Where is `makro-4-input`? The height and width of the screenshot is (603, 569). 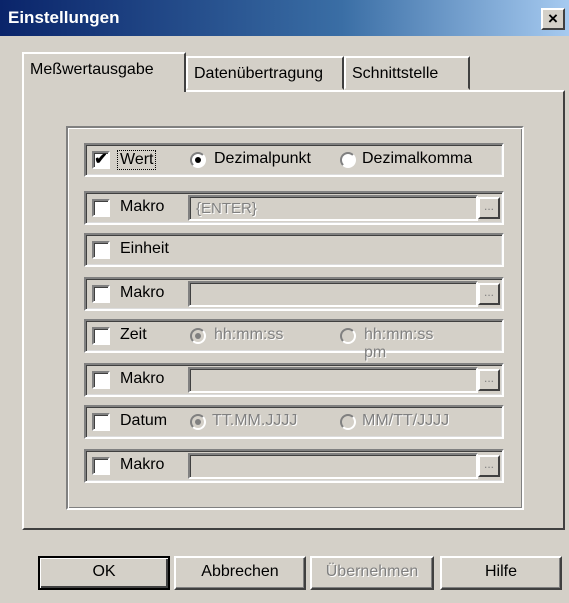
makro-4-input is located at coordinates (333, 466).